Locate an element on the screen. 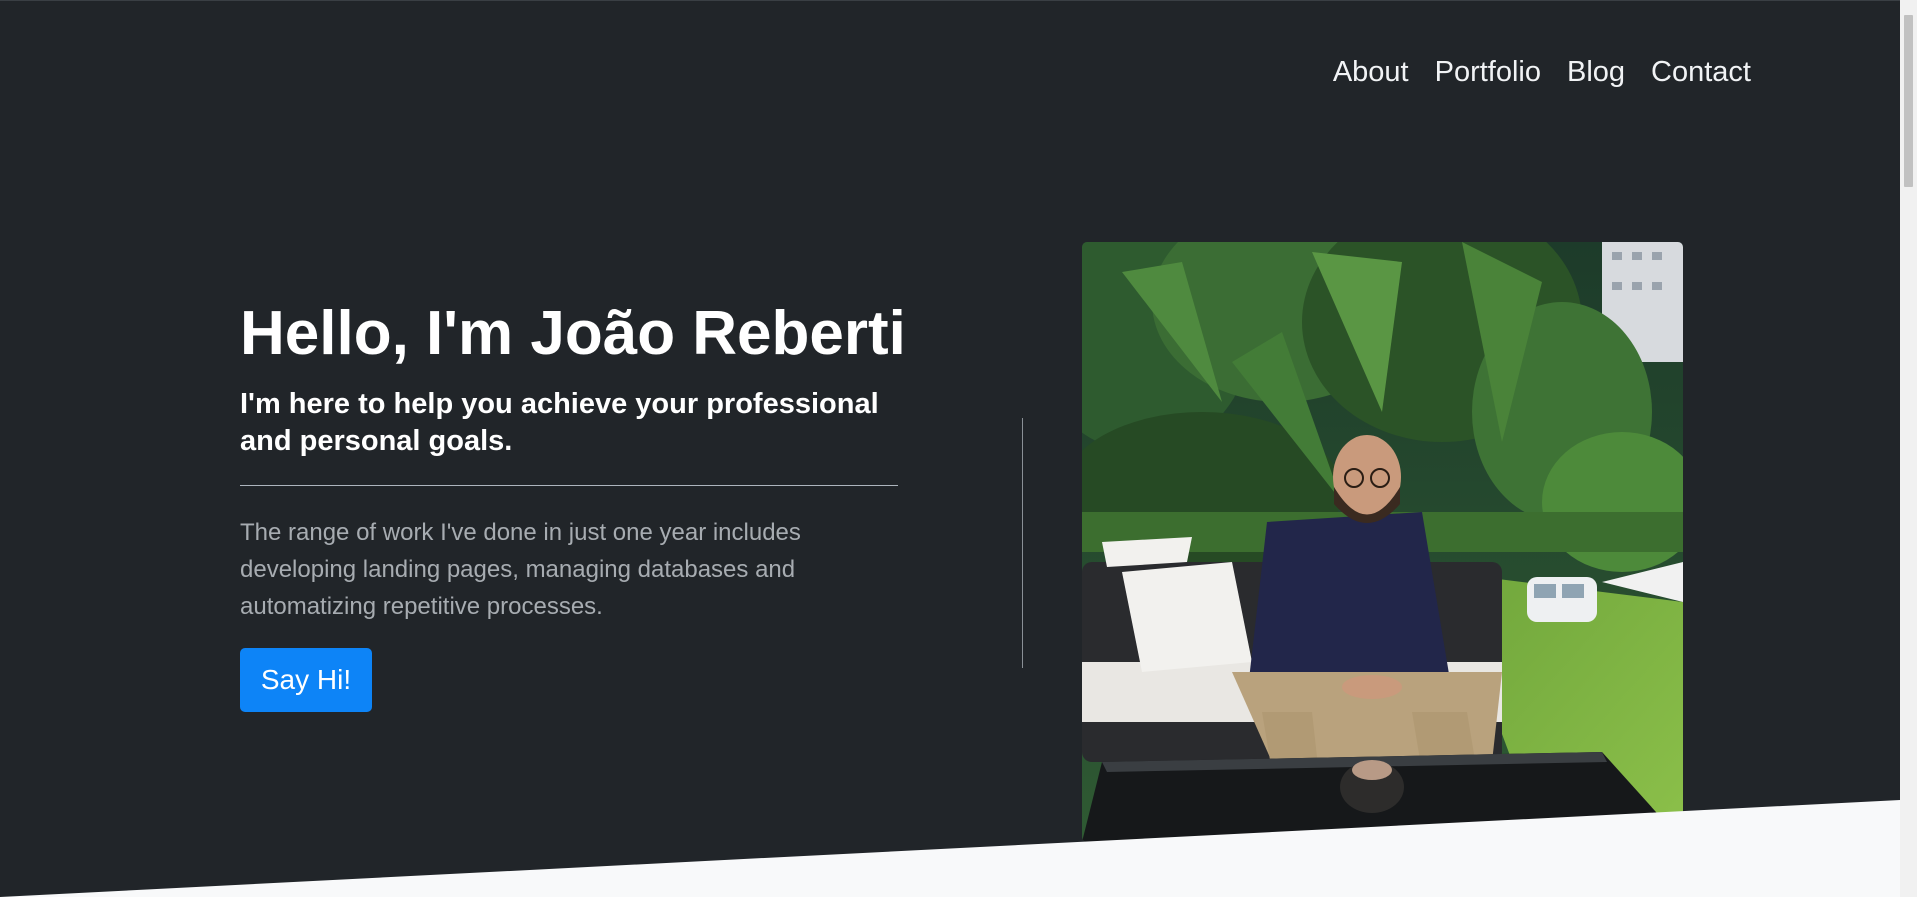 The width and height of the screenshot is (1917, 897). hero-headline: Hello, I'm João Reberti is located at coordinates (573, 333).